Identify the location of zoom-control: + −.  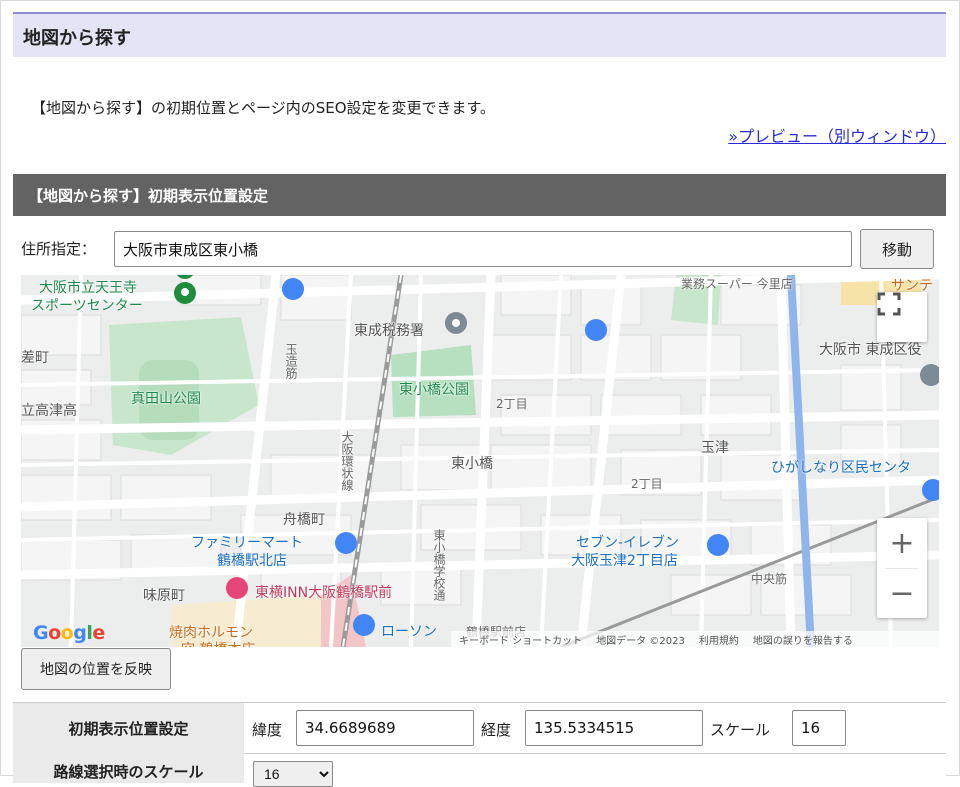
(902, 568).